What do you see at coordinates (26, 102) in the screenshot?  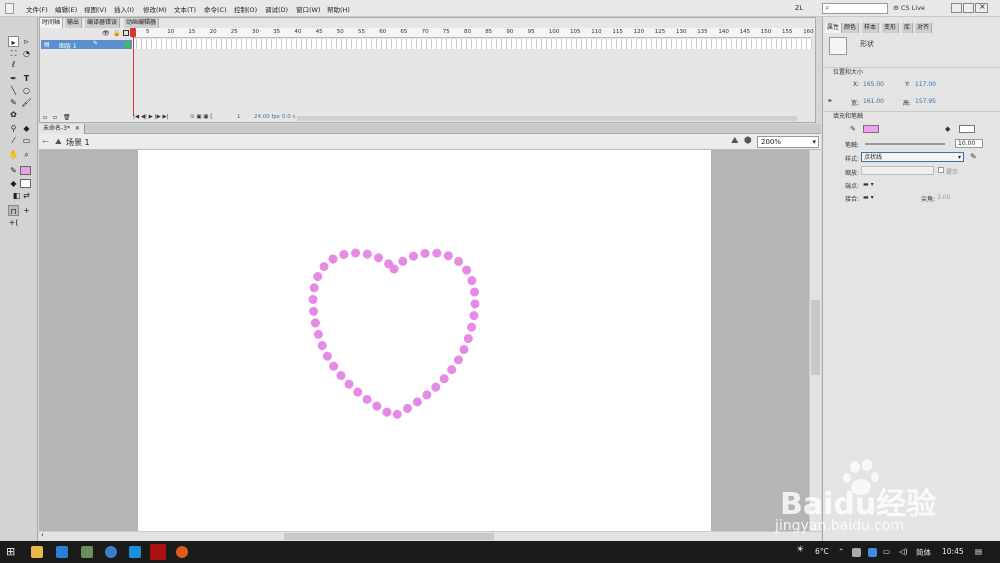 I see `brush-tool-icon: 🖌` at bounding box center [26, 102].